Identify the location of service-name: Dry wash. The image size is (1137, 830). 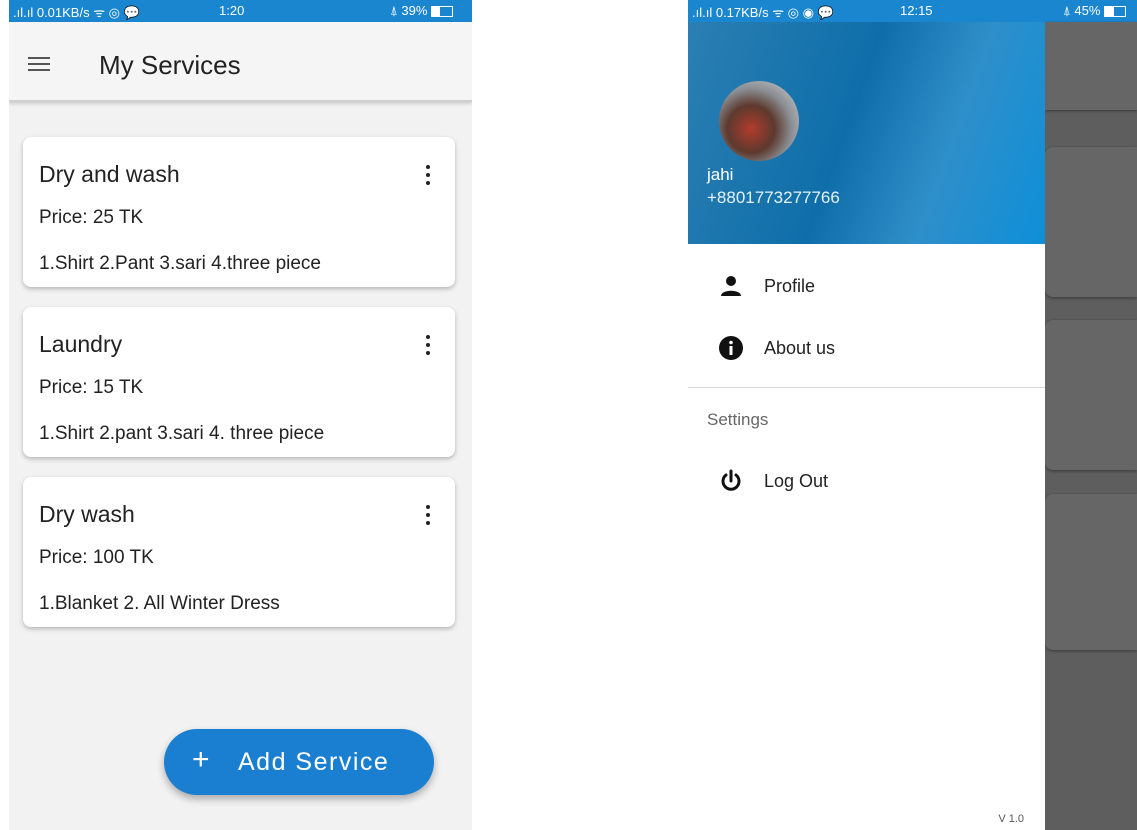
(87, 514).